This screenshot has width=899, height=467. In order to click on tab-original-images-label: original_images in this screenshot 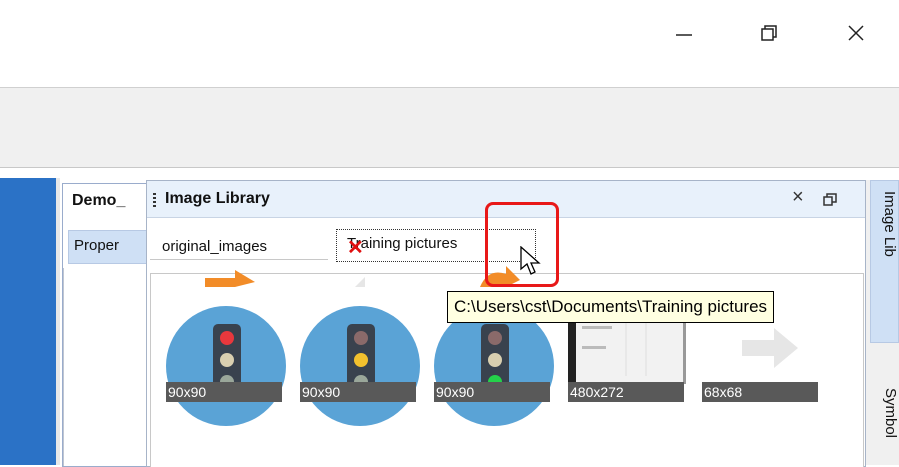, I will do `click(215, 246)`.